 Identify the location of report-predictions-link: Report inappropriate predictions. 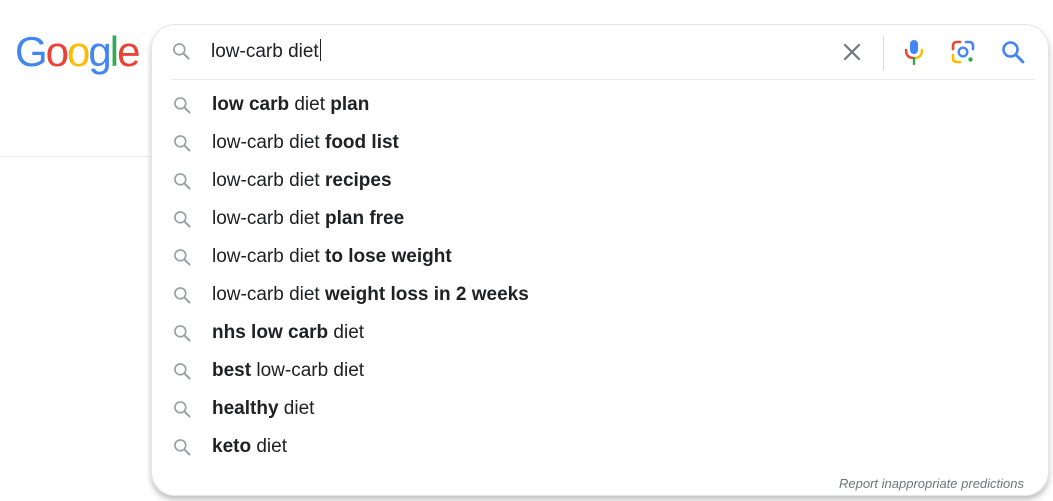
(931, 483).